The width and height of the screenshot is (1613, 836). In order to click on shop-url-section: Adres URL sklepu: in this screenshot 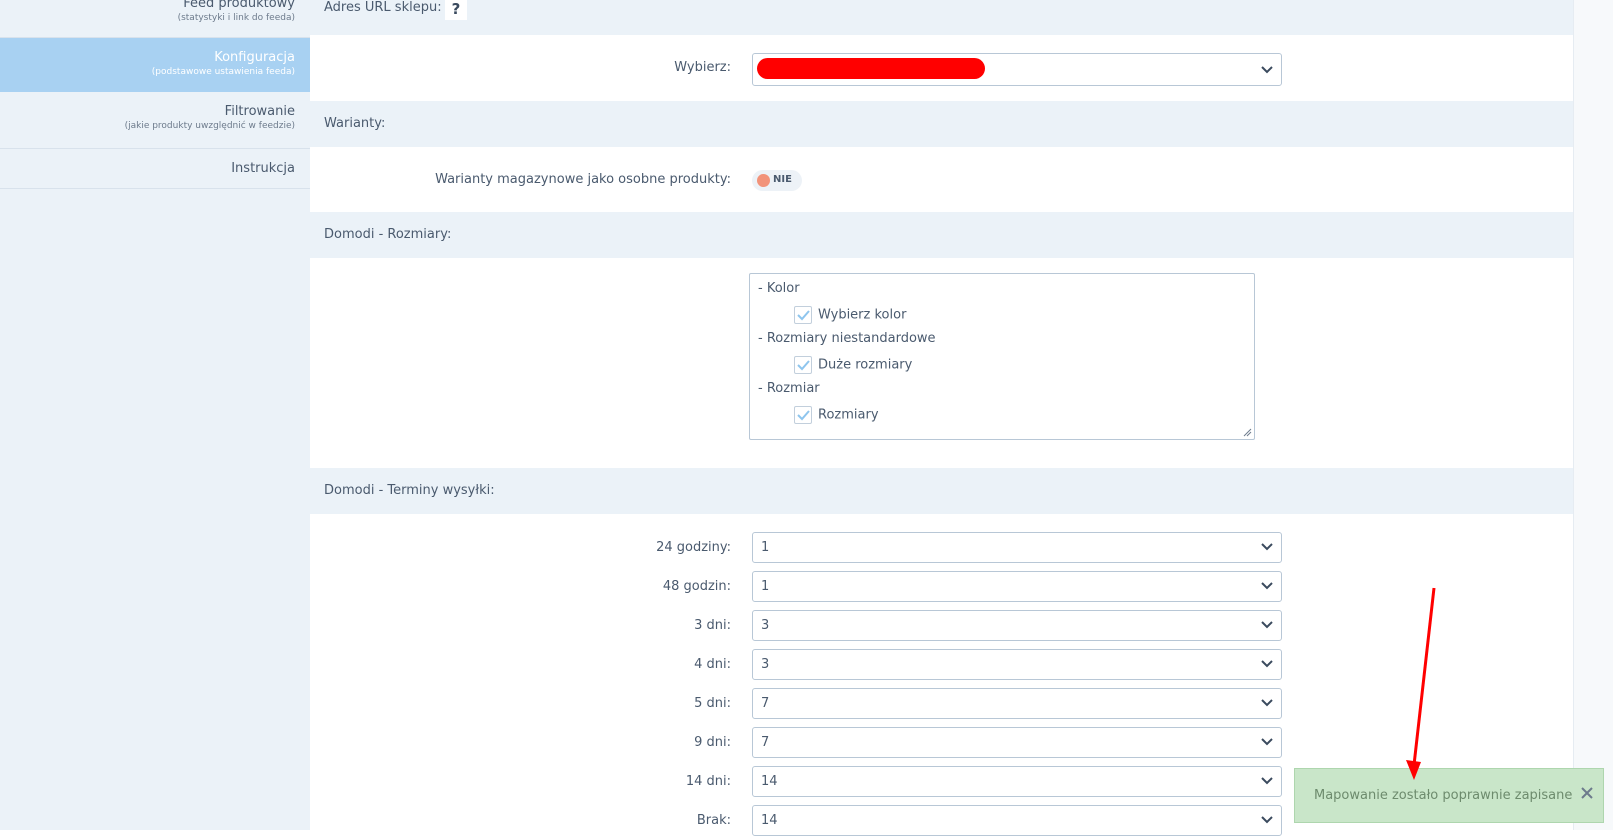, I will do `click(941, 17)`.